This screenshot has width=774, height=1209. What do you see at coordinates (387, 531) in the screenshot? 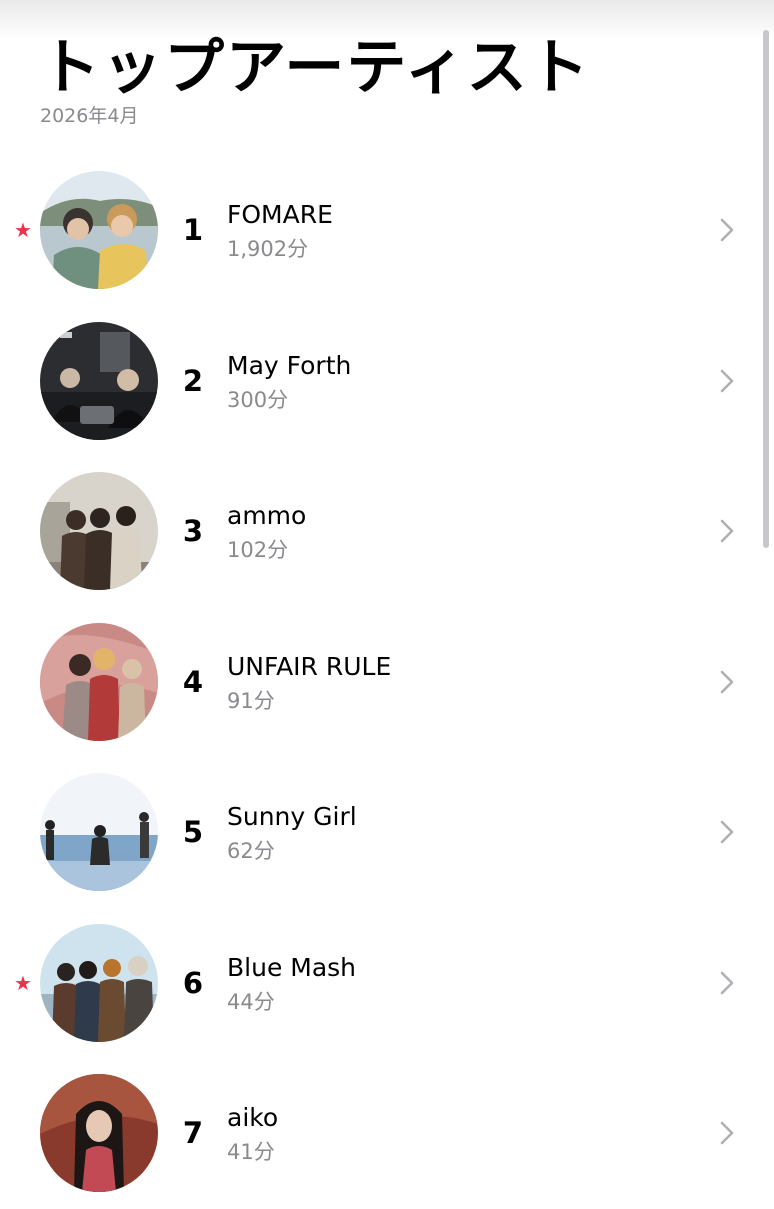
I see `artist-row: 3 ammo 102分` at bounding box center [387, 531].